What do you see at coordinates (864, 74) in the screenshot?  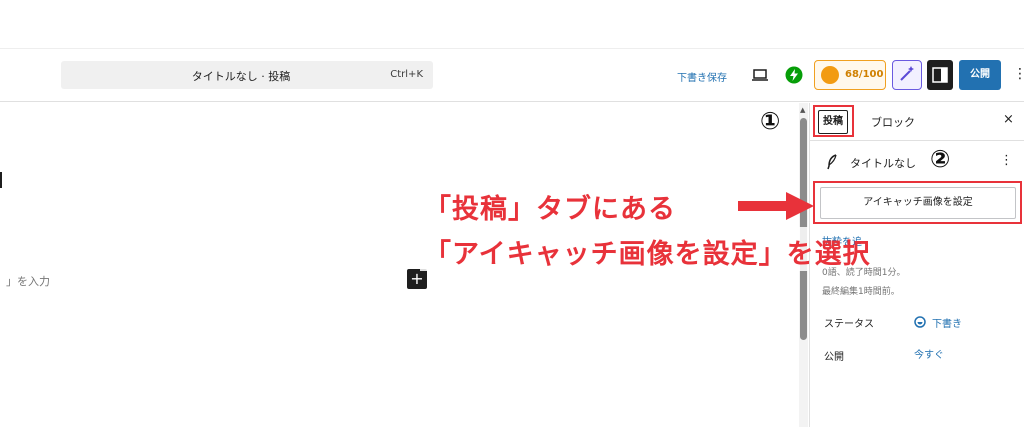 I see `seo-score-value: 68/100` at bounding box center [864, 74].